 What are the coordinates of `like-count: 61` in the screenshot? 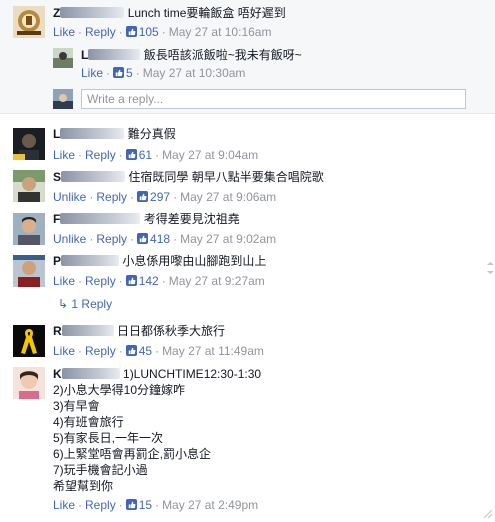 It's located at (145, 155).